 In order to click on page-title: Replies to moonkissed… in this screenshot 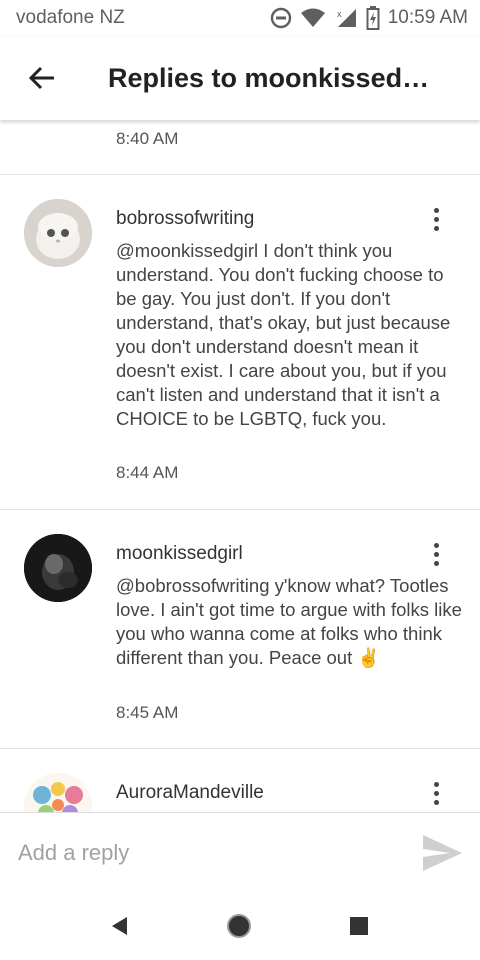, I will do `click(269, 77)`.